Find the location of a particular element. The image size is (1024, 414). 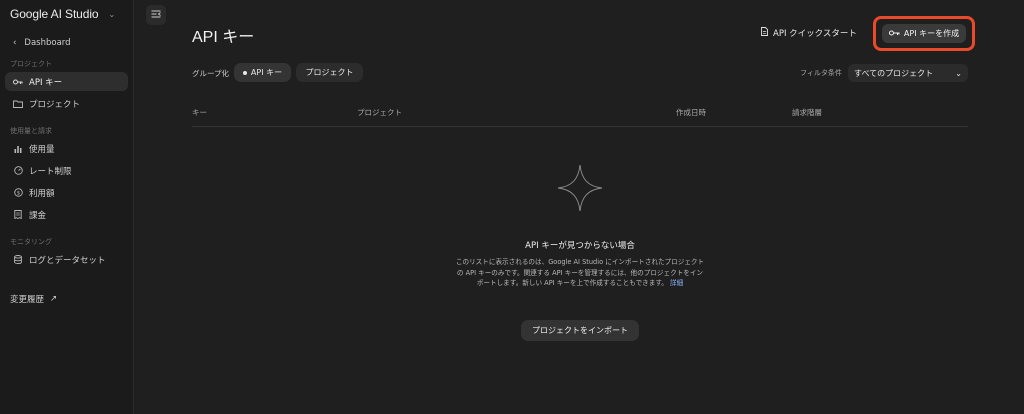

filter-value: すべてのプロジェクト is located at coordinates (894, 73).